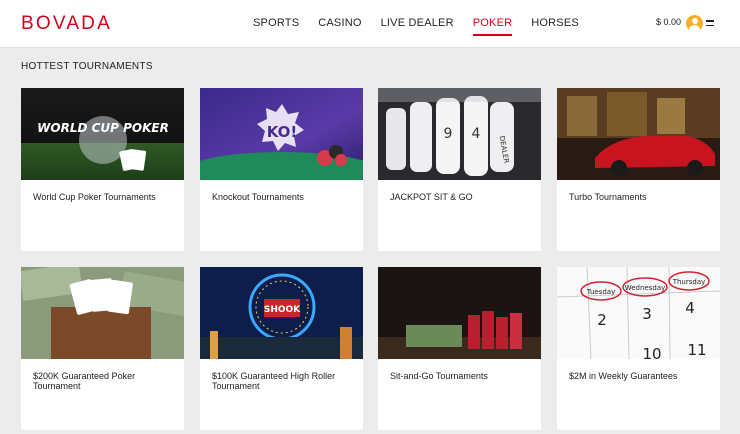  Describe the element at coordinates (459, 313) in the screenshot. I see `chips-and-cash-image` at that location.